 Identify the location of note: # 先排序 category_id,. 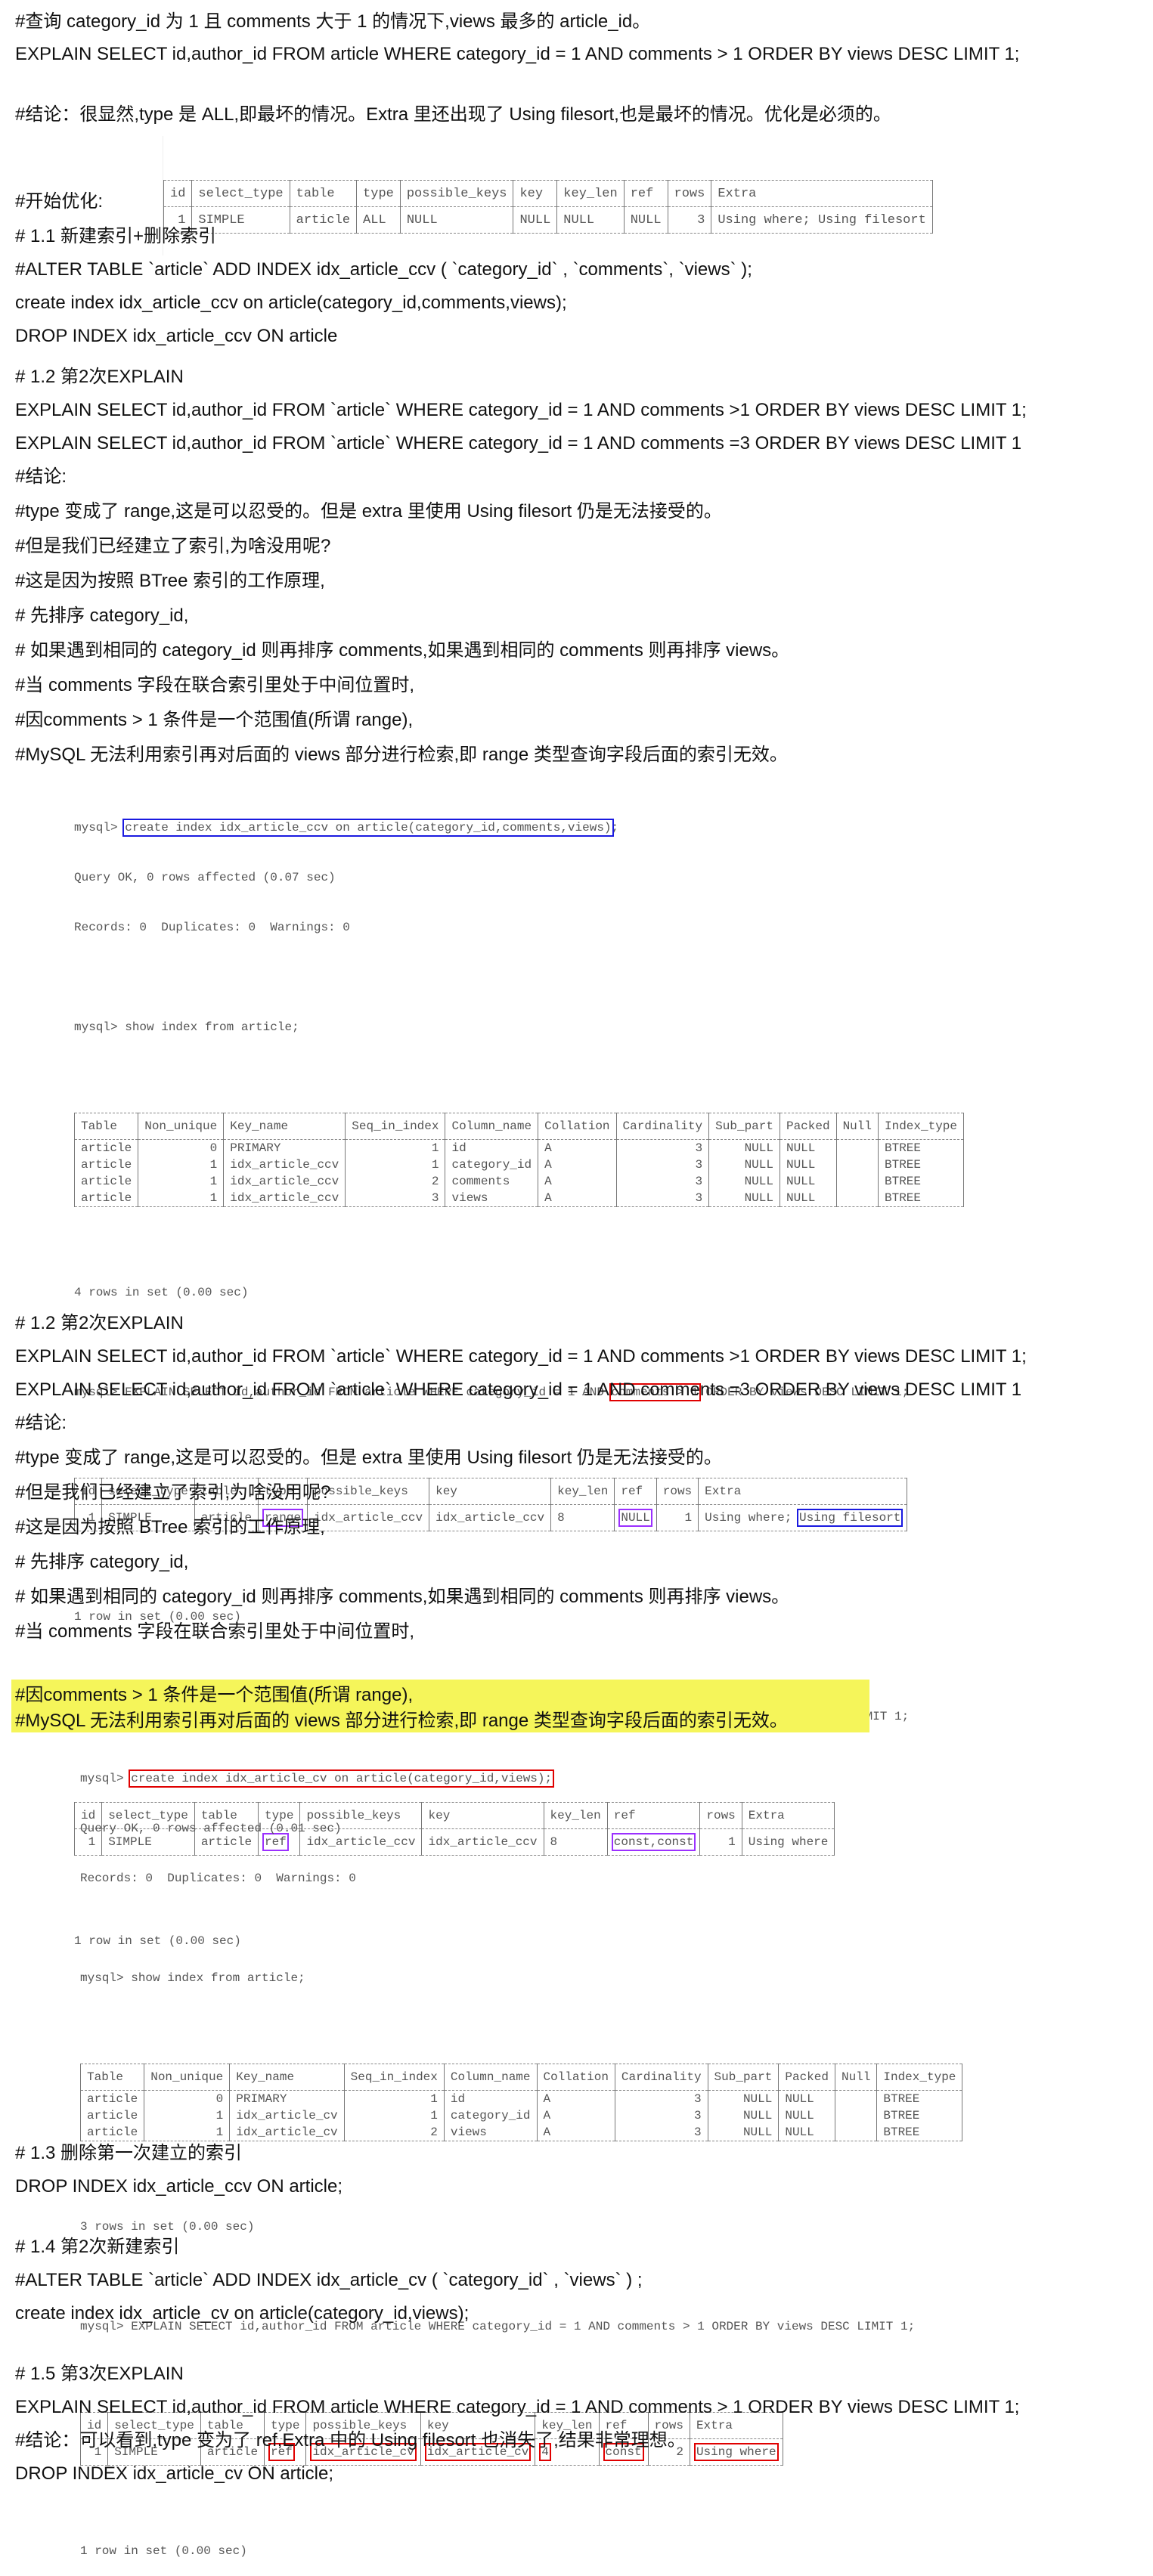
(102, 615).